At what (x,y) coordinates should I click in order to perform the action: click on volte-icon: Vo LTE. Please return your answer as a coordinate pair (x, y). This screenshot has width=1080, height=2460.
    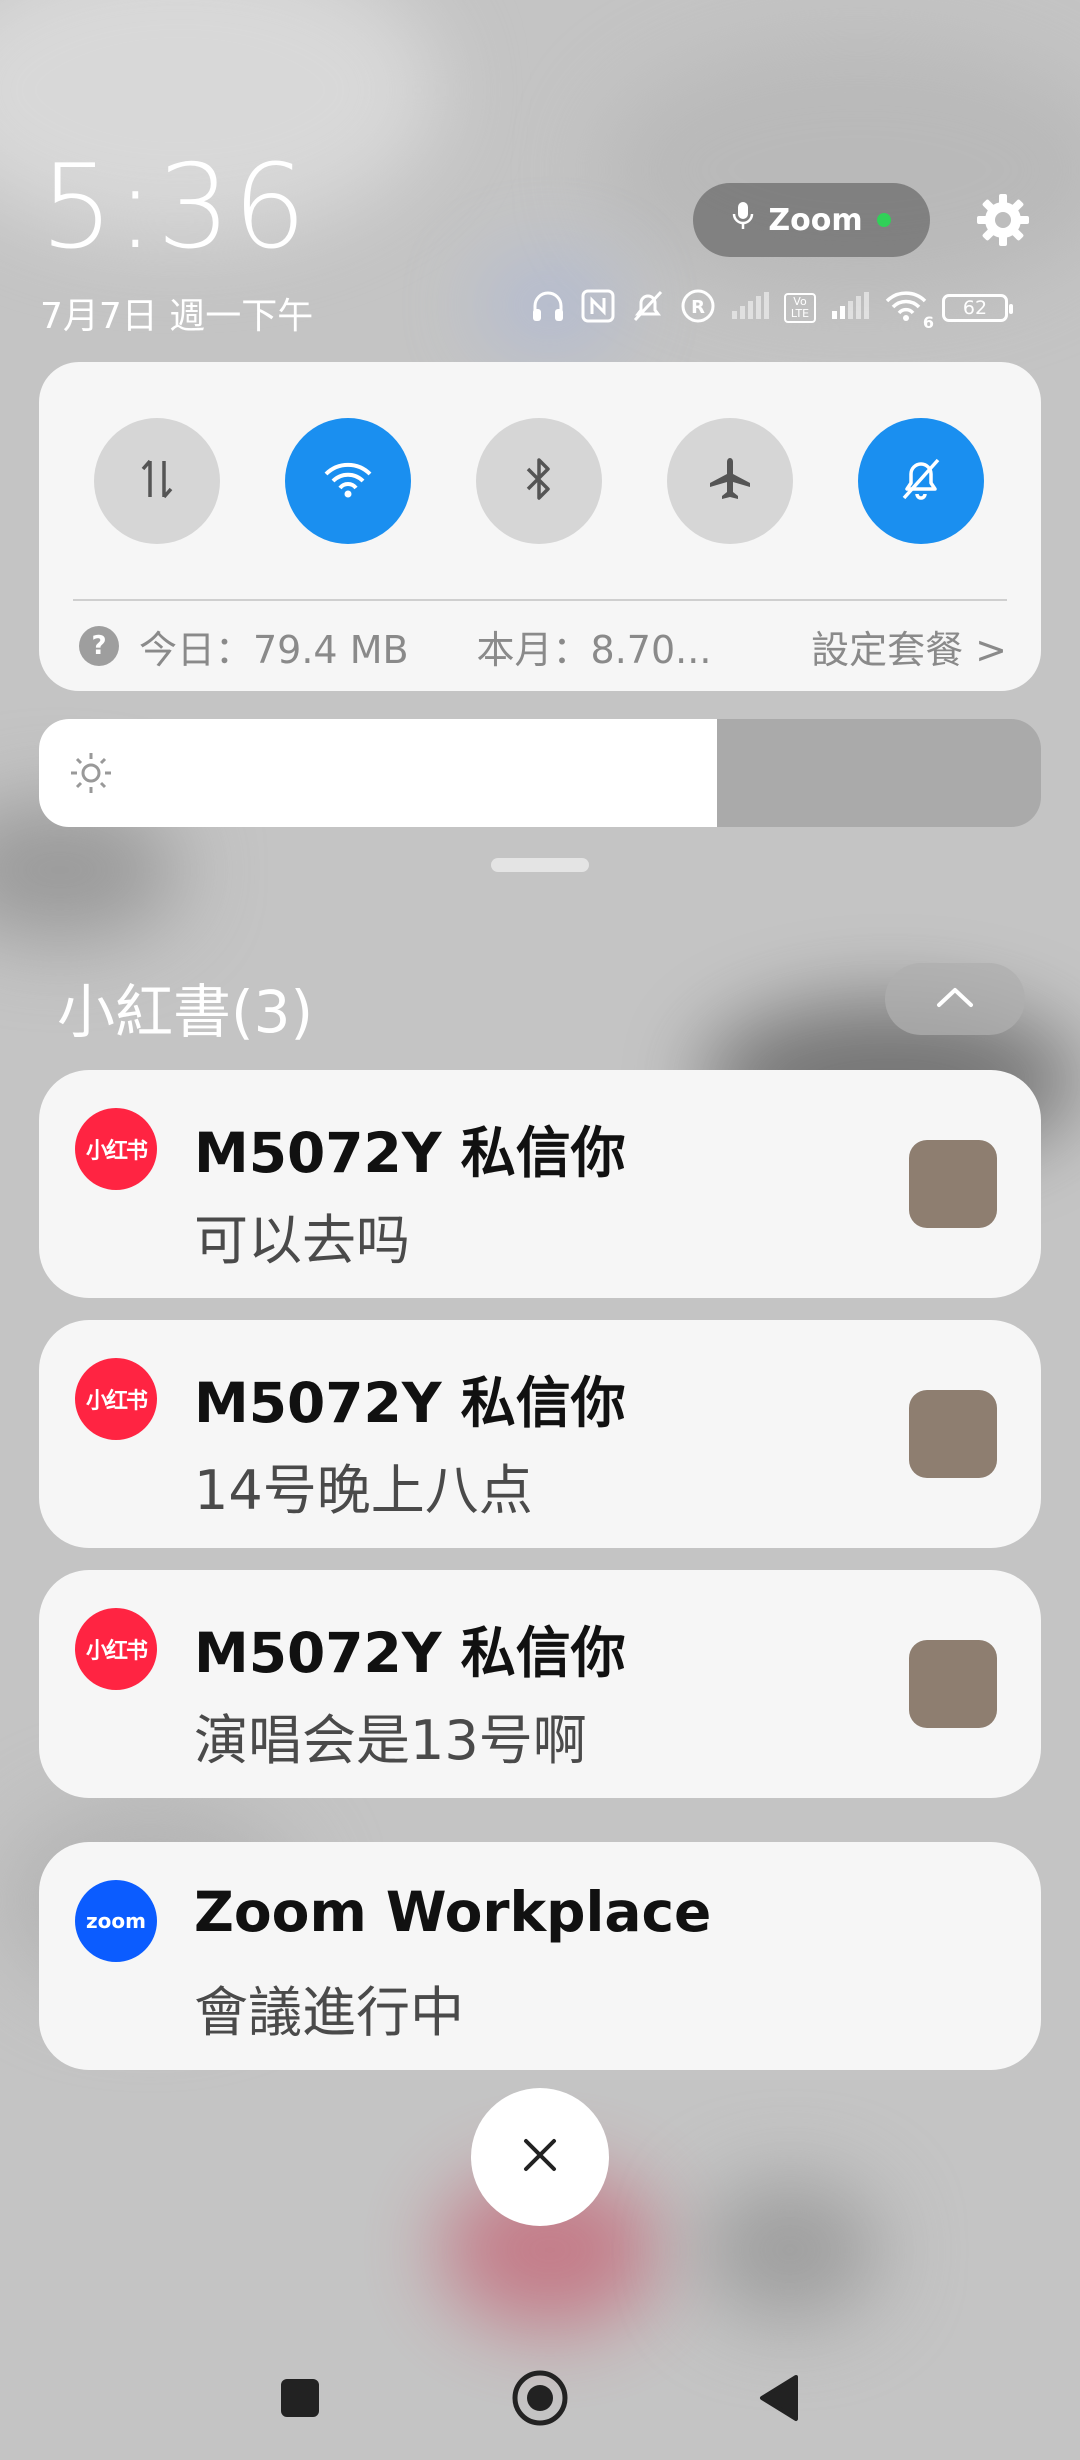
    Looking at the image, I should click on (800, 308).